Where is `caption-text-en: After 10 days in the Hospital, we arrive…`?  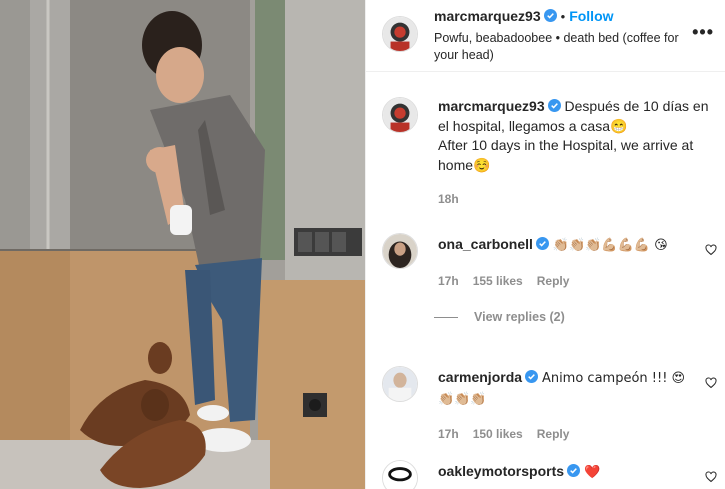 caption-text-en: After 10 days in the Hospital, we arrive… is located at coordinates (566, 155).